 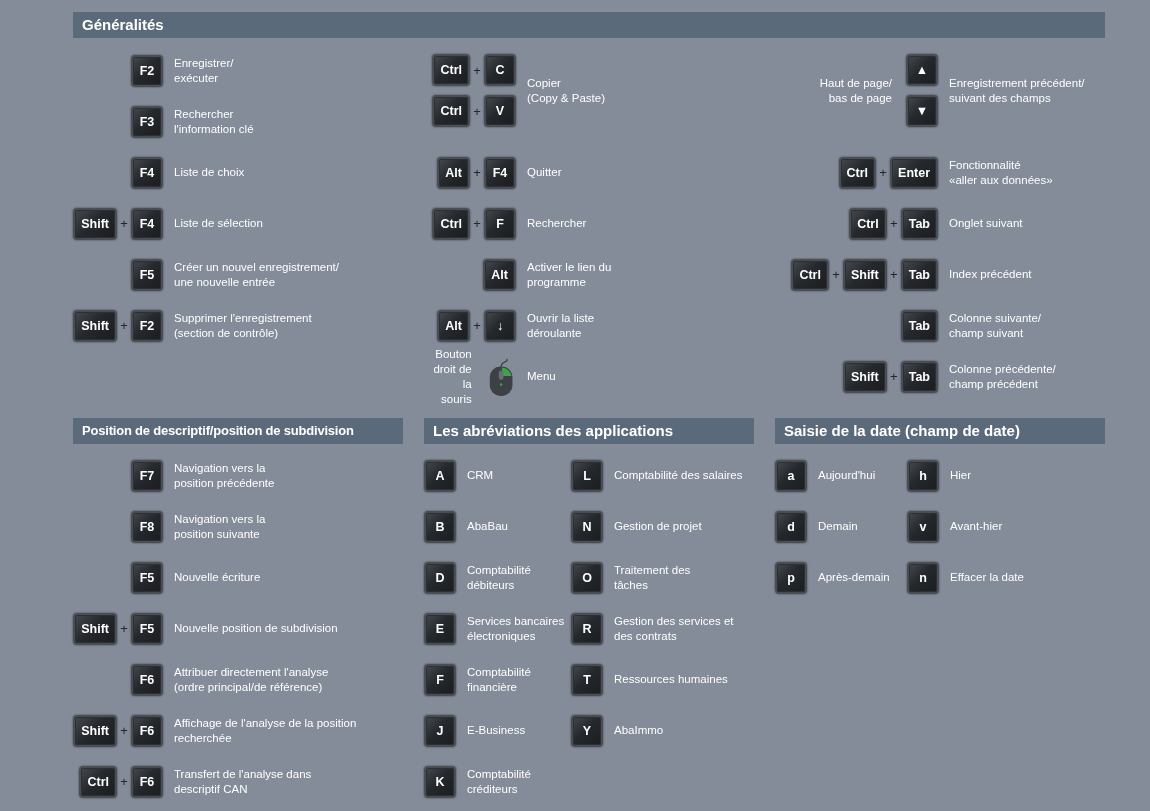 What do you see at coordinates (500, 70) in the screenshot?
I see `key-cap: C` at bounding box center [500, 70].